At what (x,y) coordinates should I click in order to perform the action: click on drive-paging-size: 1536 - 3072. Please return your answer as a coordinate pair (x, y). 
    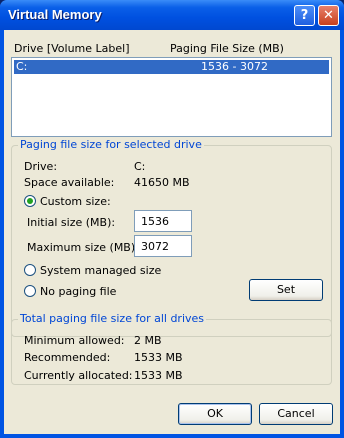
    Looking at the image, I should click on (234, 66).